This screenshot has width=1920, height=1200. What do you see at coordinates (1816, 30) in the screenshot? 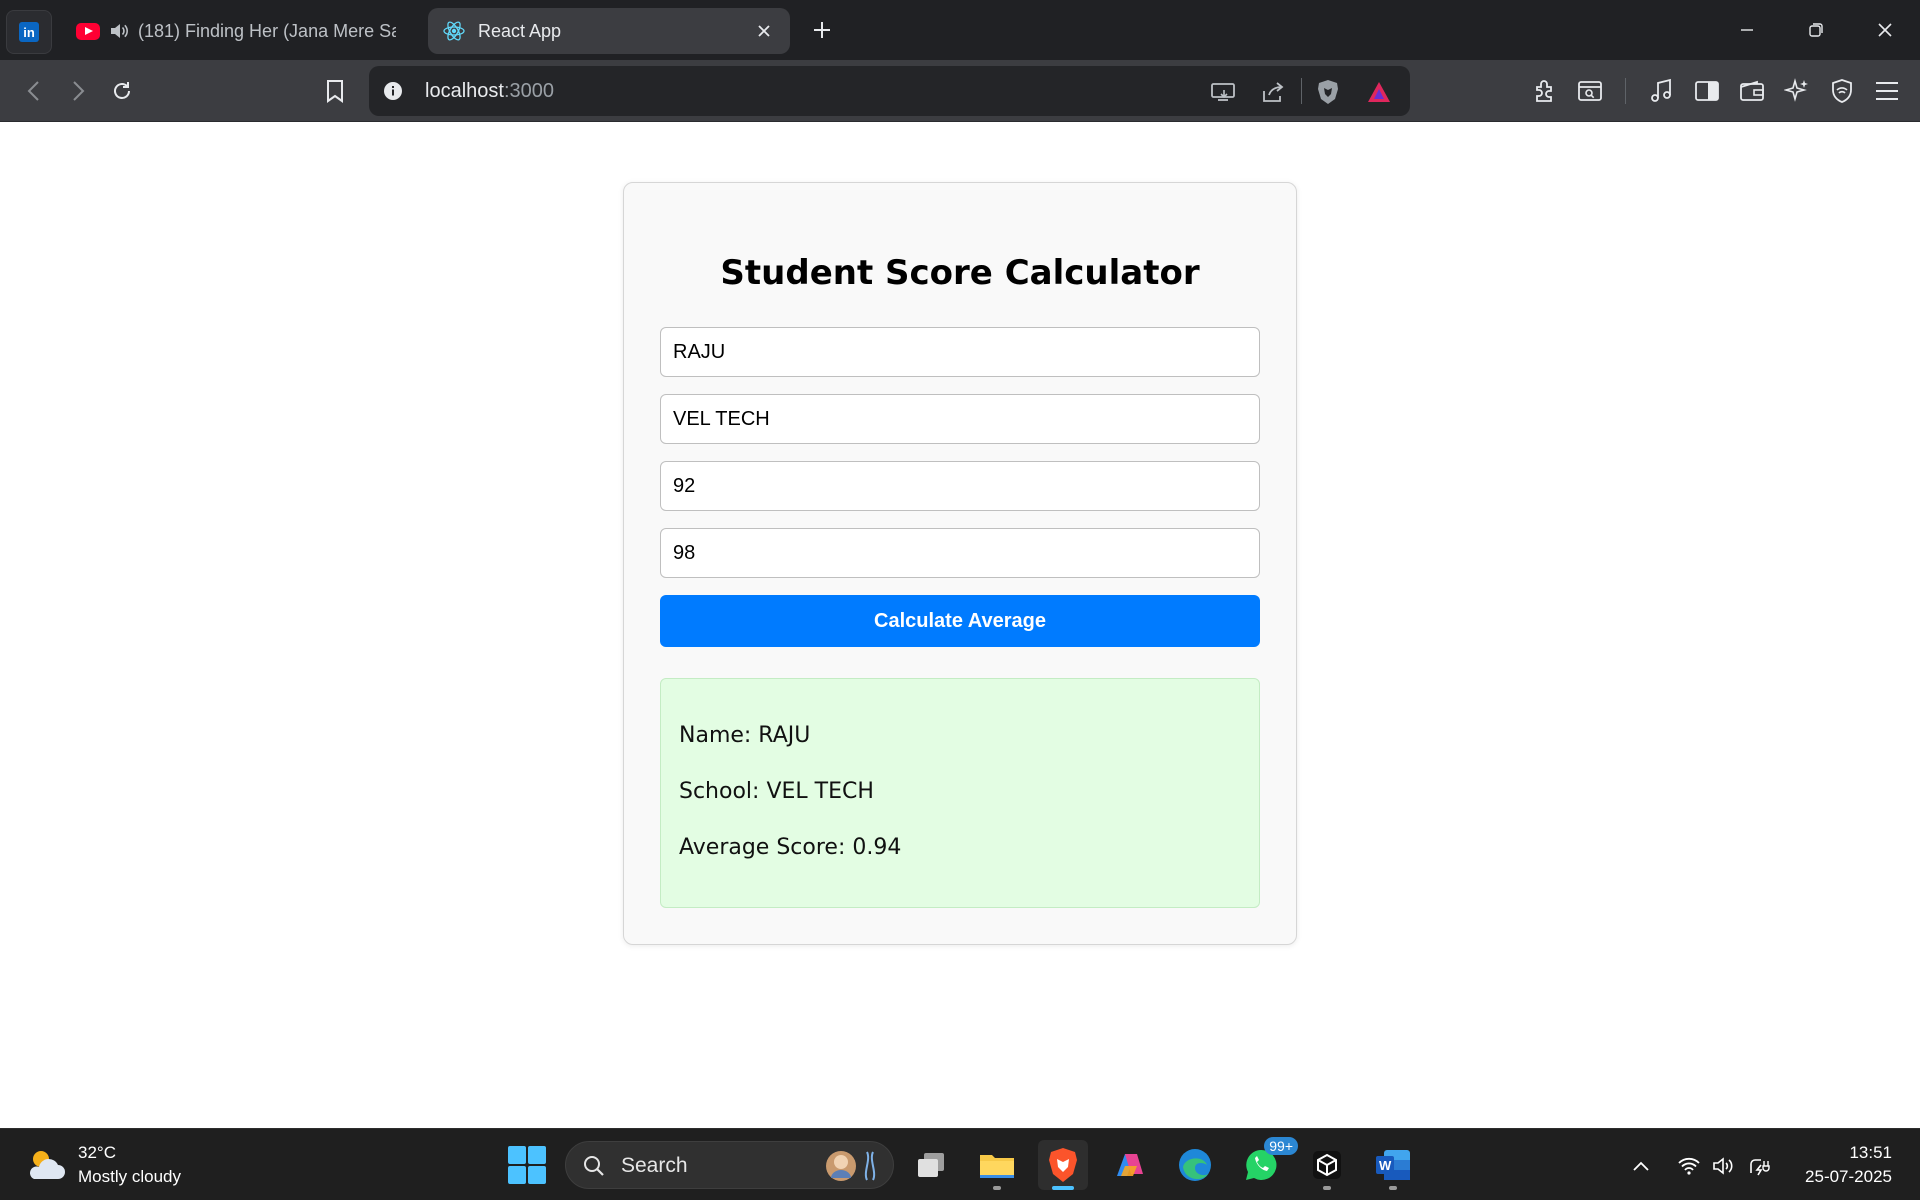
I see `restore-button` at bounding box center [1816, 30].